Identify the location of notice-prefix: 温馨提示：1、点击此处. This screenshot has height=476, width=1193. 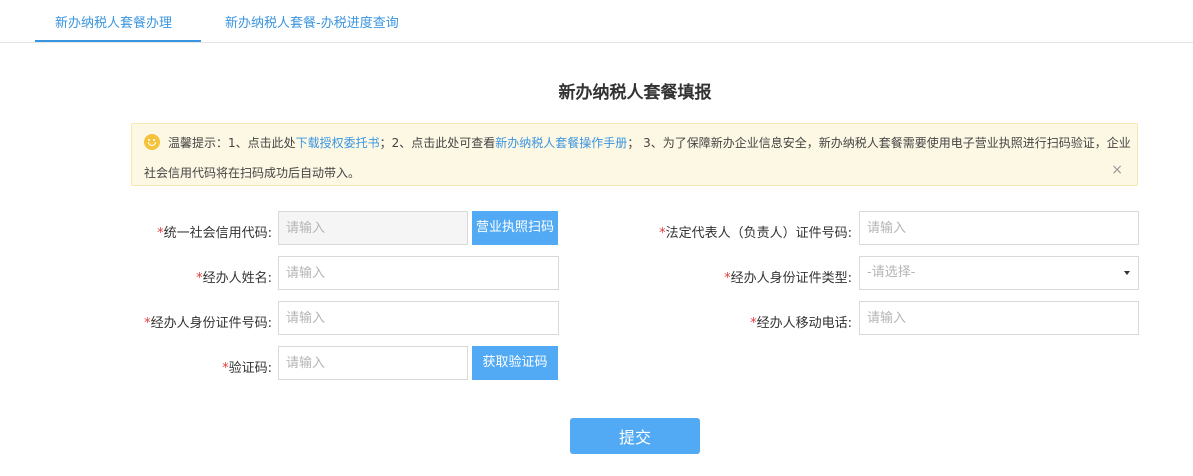
(232, 142).